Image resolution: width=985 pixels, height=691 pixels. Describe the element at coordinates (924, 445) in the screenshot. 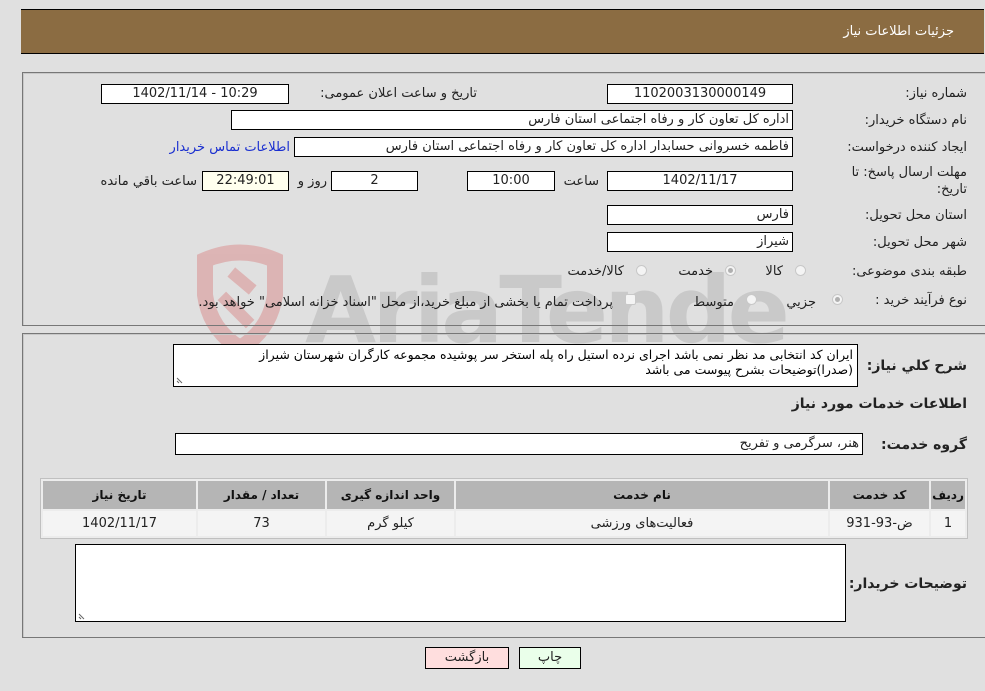

I see `service-group-label: گروه خدمت:` at that location.